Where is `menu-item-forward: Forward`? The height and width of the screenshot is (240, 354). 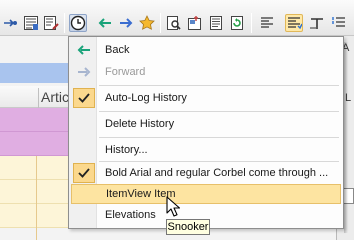
menu-item-forward: Forward is located at coordinates (206, 72).